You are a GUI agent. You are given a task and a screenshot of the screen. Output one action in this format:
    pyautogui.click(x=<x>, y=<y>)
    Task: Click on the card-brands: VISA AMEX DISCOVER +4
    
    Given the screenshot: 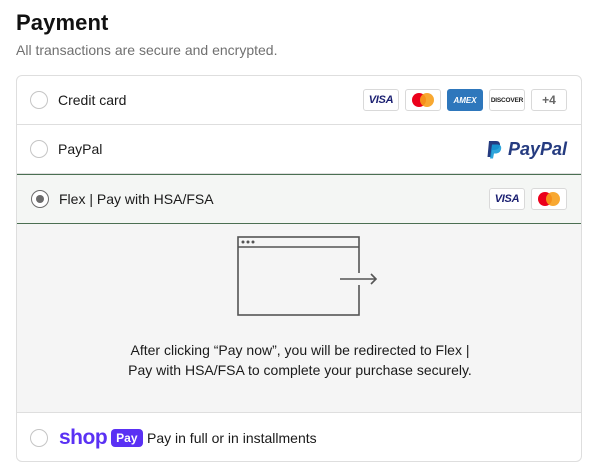 What is the action you would take?
    pyautogui.click(x=465, y=100)
    